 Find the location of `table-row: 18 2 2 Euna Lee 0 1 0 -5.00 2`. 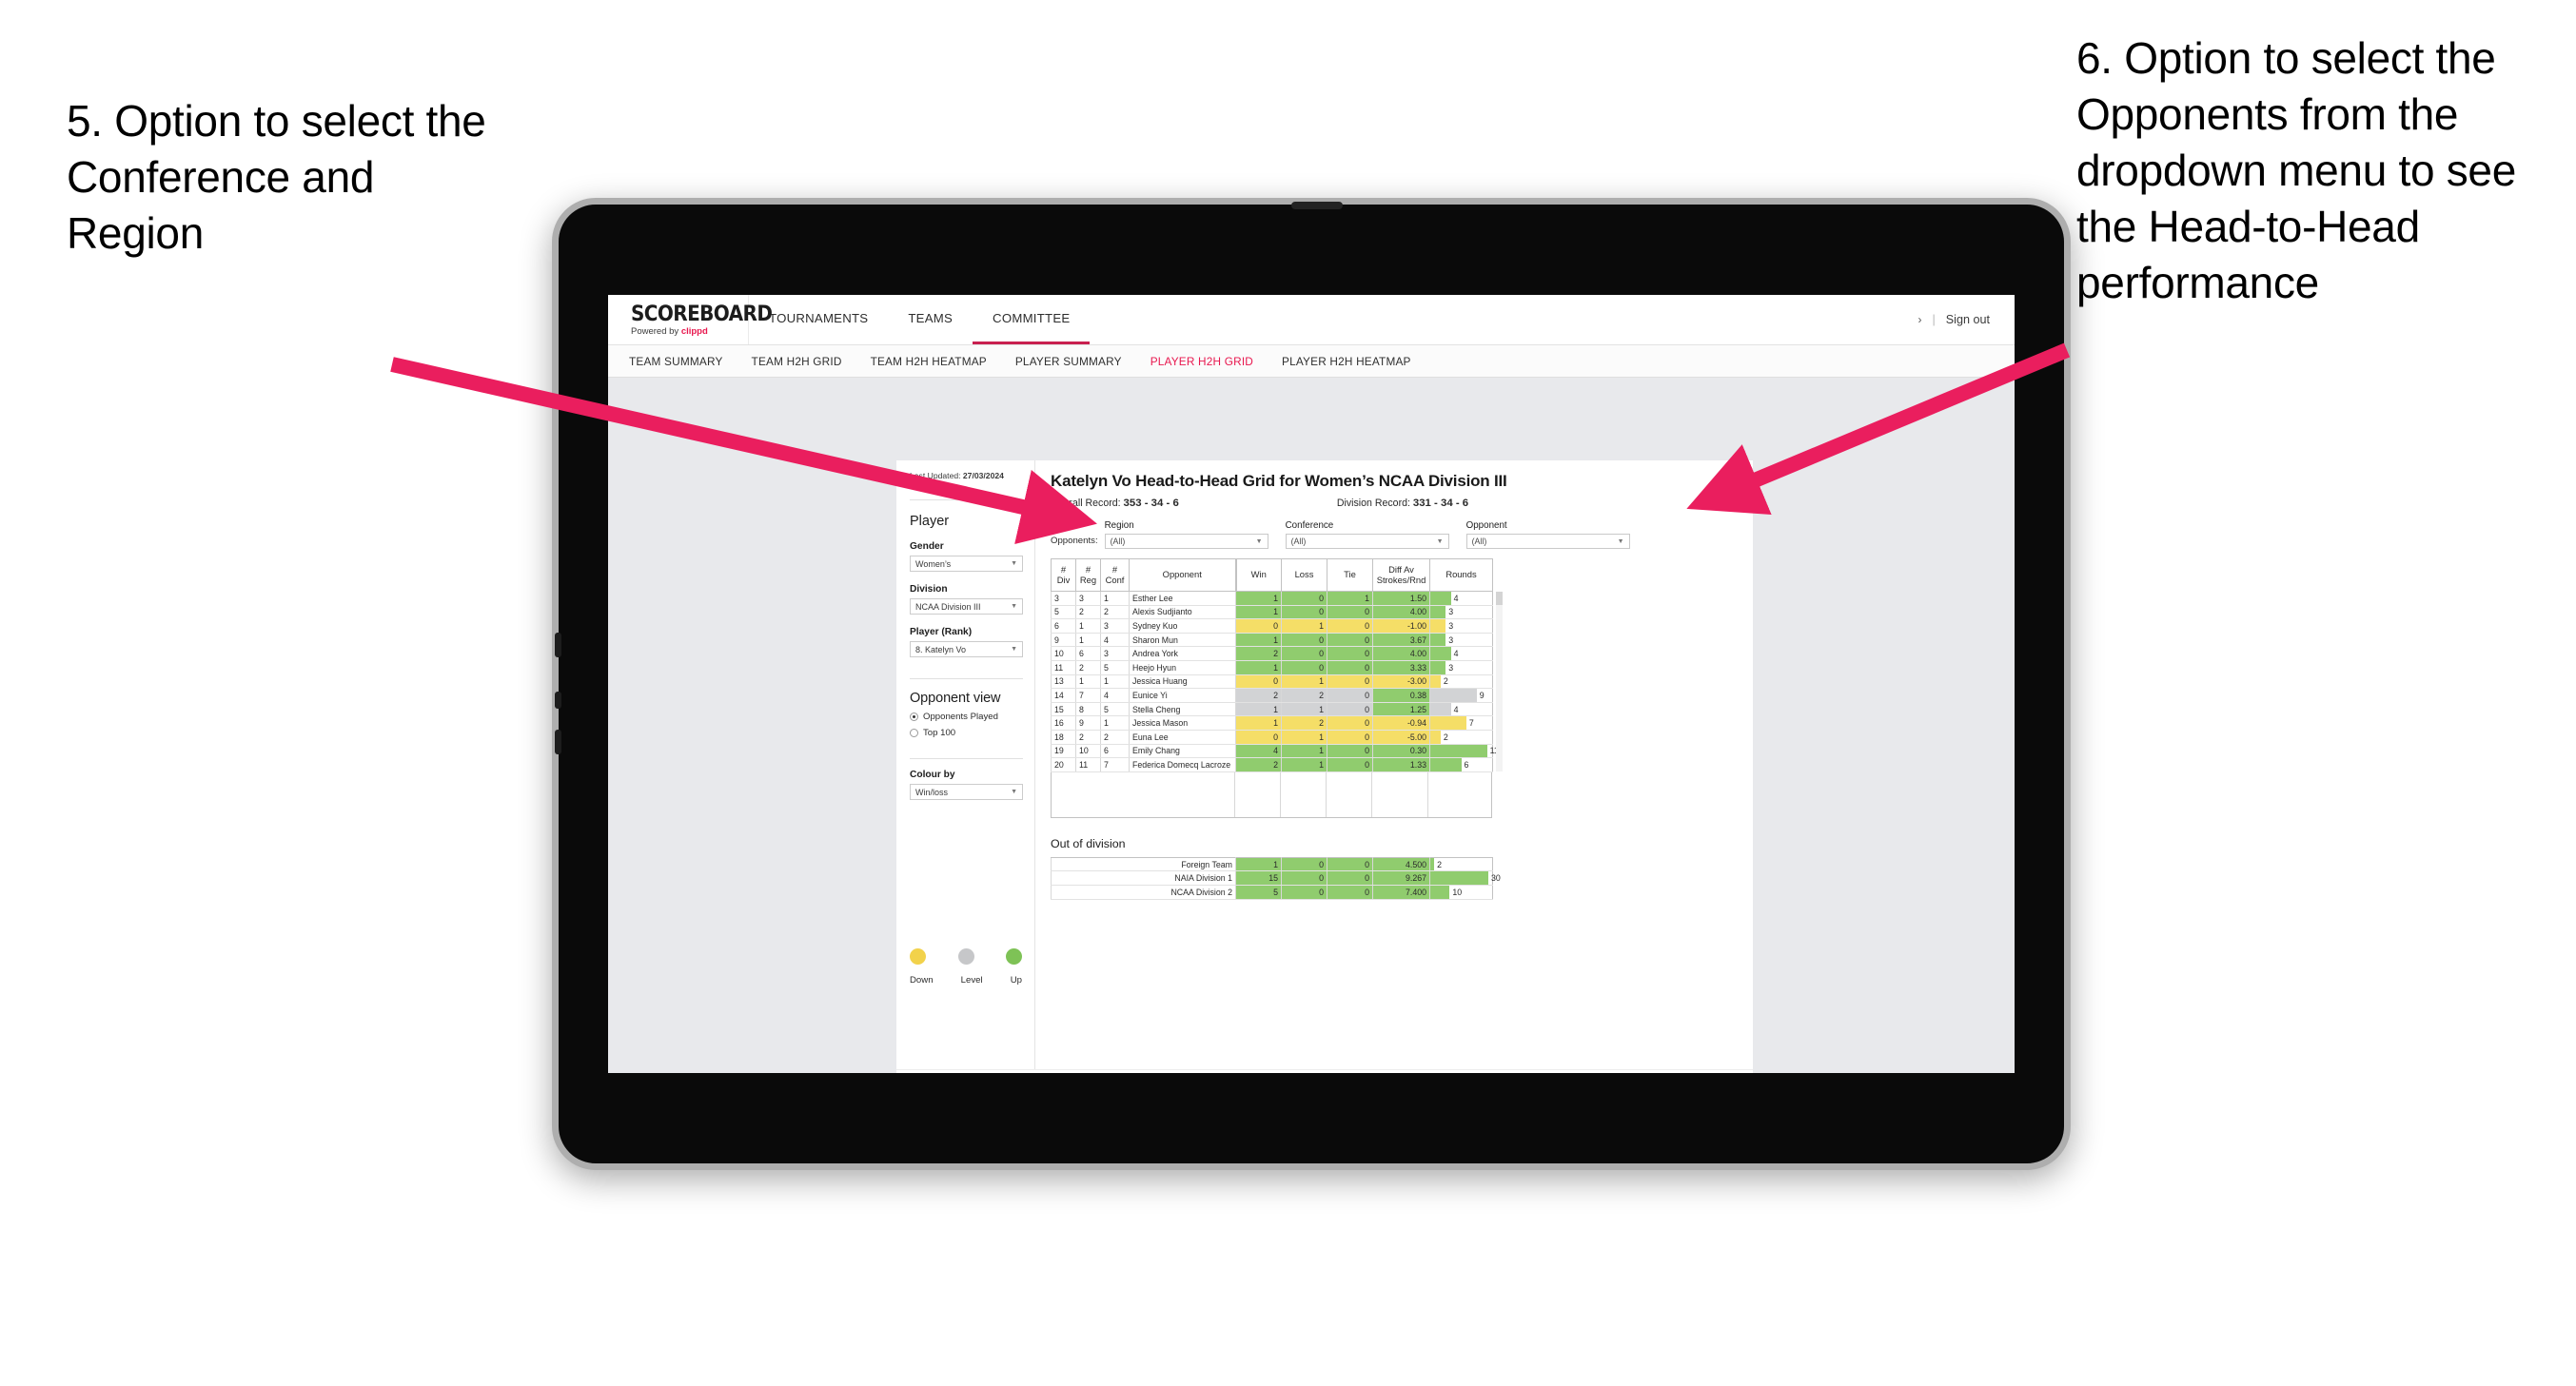

table-row: 18 2 2 Euna Lee 0 1 0 -5.00 2 is located at coordinates (1272, 737).